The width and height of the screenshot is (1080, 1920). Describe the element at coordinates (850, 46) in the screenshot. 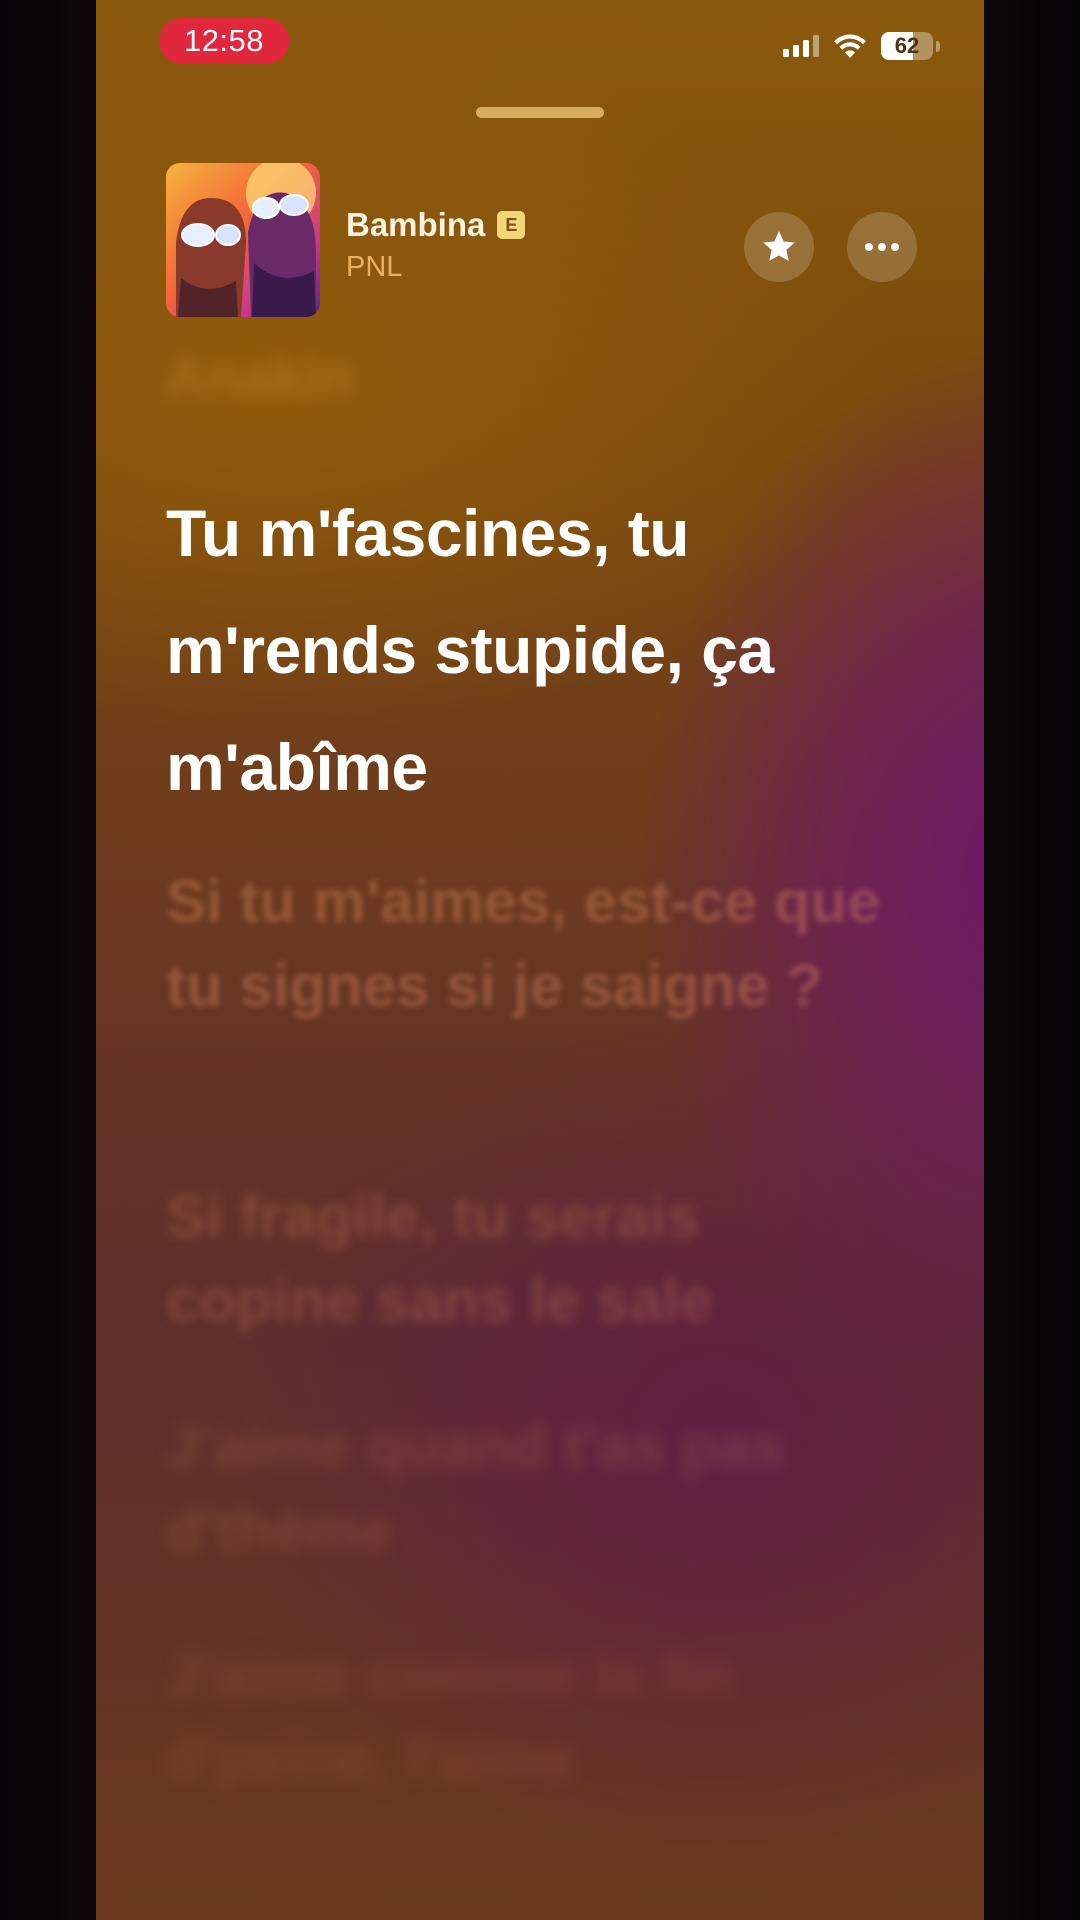

I see `wifi-icon` at that location.